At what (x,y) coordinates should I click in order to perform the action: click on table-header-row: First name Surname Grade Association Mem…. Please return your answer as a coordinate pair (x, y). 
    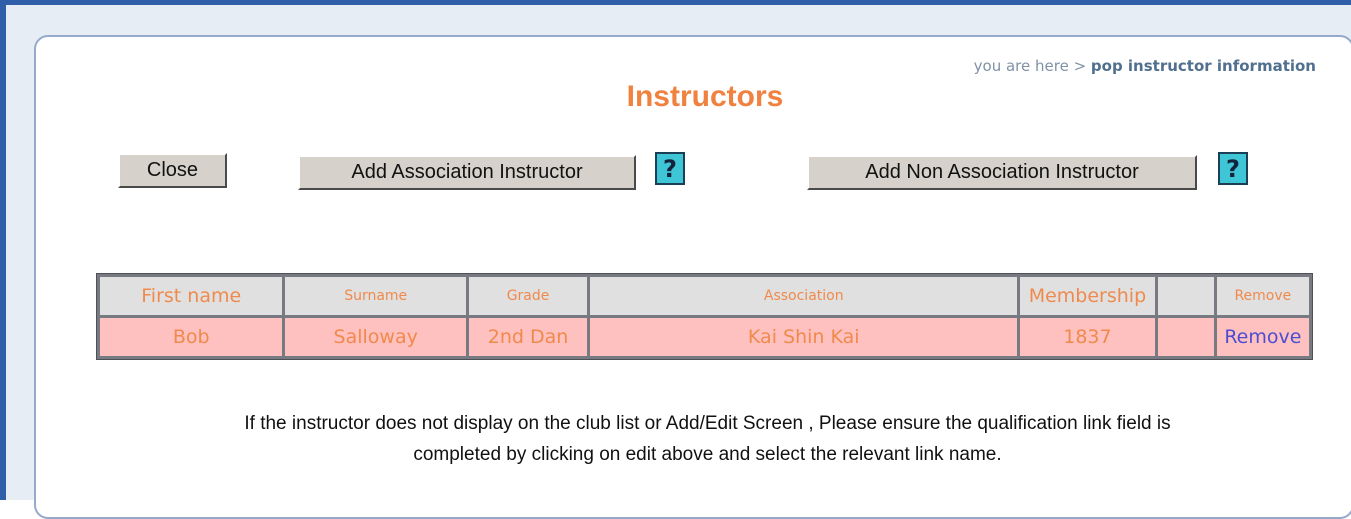
    Looking at the image, I should click on (704, 296).